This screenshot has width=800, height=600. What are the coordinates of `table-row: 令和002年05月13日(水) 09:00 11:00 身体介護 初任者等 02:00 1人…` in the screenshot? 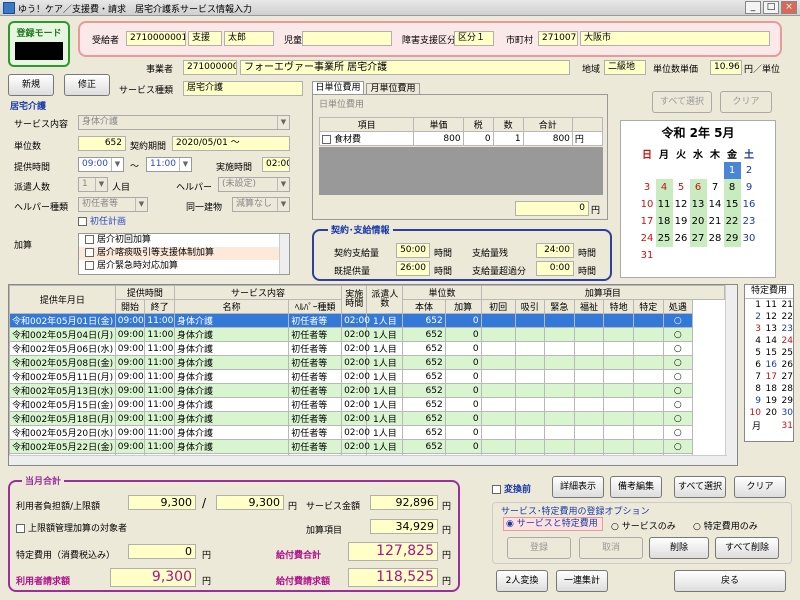 It's located at (367, 390).